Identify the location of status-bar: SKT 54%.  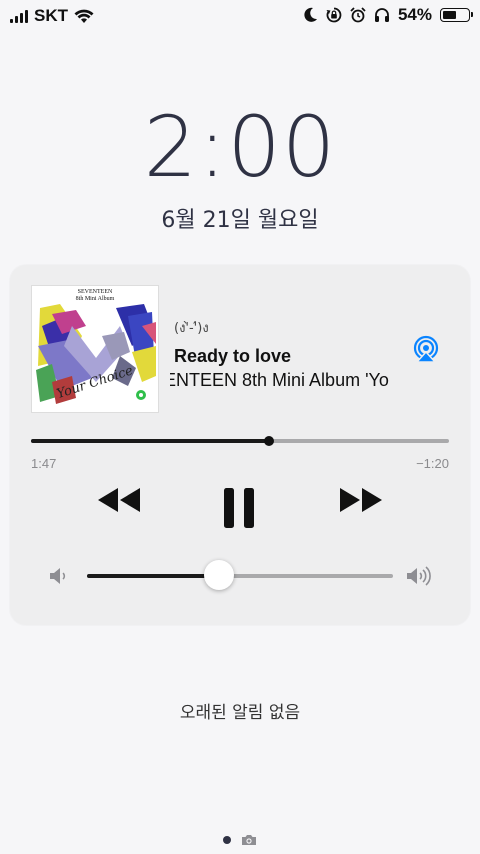
(240, 16).